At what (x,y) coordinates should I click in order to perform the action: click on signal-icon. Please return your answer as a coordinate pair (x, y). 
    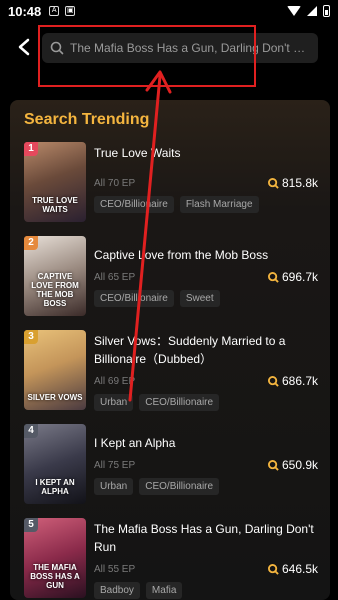
    Looking at the image, I should click on (312, 11).